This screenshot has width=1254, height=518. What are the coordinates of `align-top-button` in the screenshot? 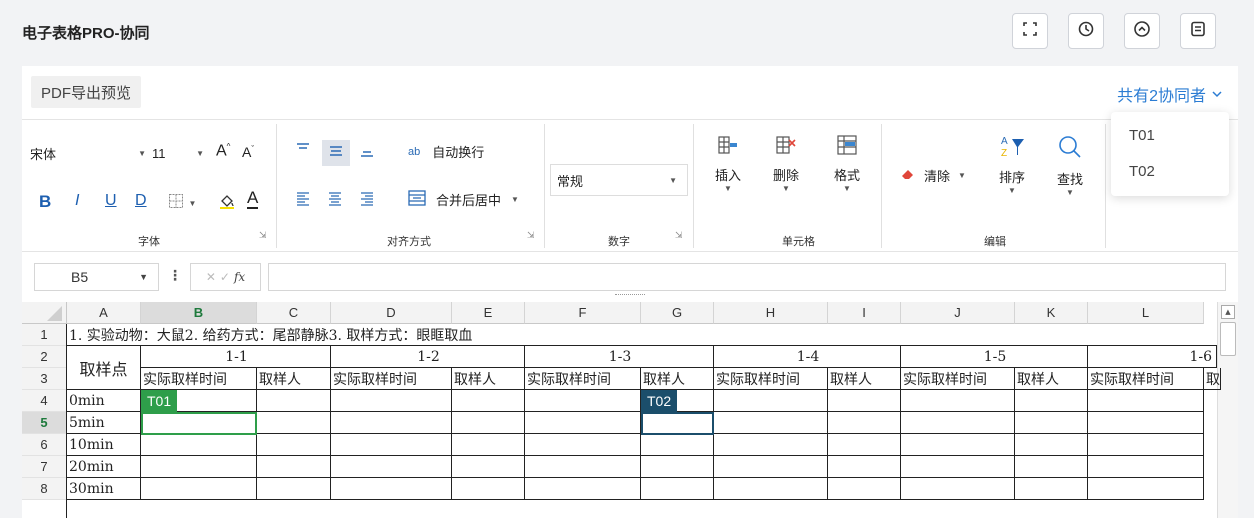 It's located at (303, 151).